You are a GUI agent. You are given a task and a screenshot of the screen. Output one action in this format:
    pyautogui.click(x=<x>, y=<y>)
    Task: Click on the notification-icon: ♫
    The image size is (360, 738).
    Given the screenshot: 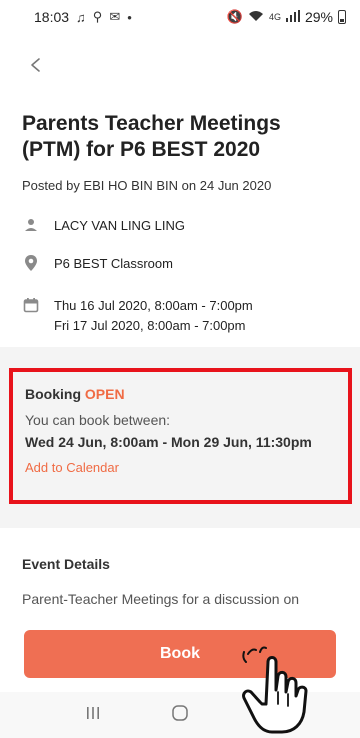 What is the action you would take?
    pyautogui.click(x=81, y=17)
    